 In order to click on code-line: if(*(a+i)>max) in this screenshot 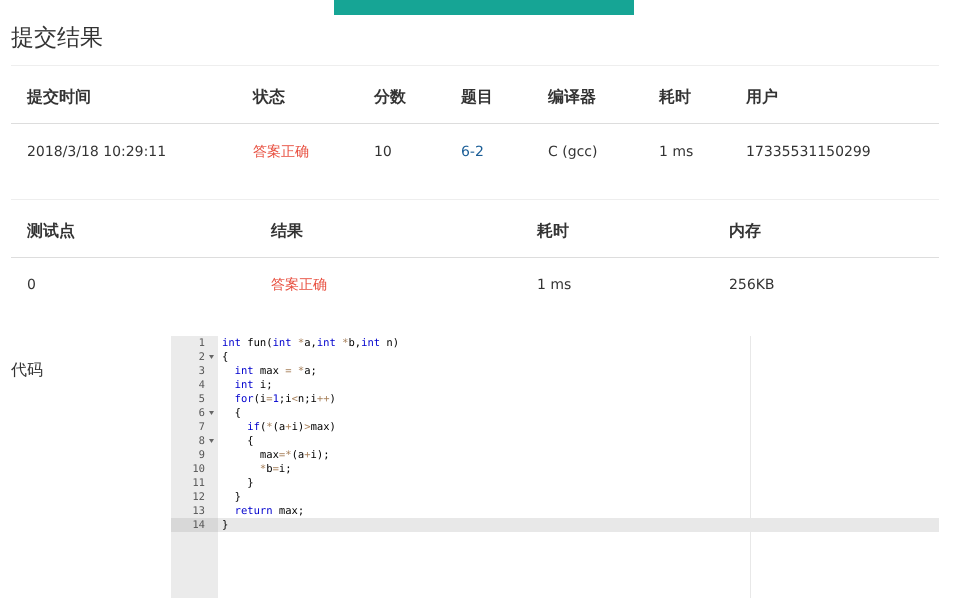, I will do `click(291, 427)`.